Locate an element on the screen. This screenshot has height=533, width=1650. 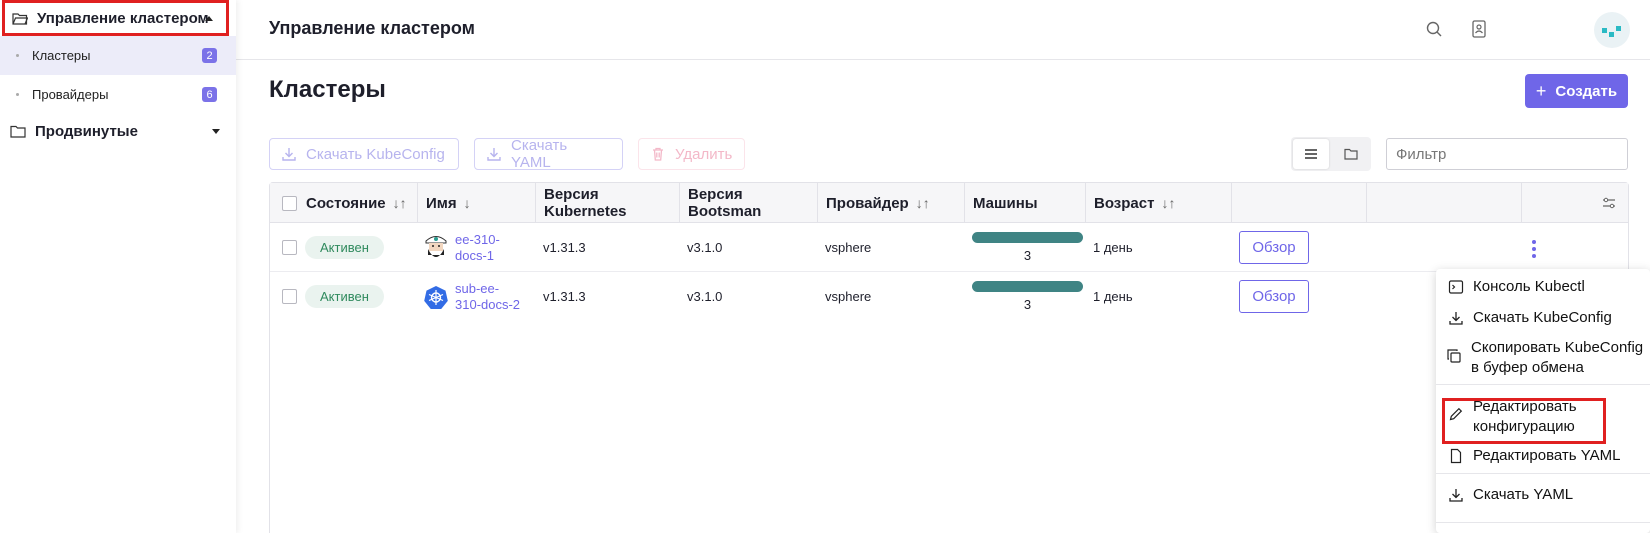
age-cell: 1 день is located at coordinates (1113, 296).